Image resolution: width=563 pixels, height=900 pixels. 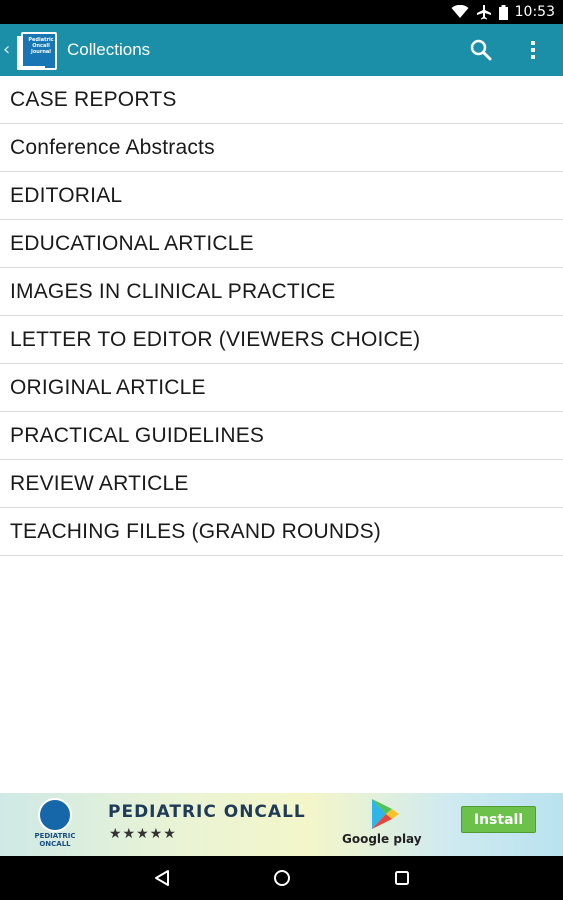 I want to click on action-bar: ‹ Pediatric Oncall Journal Collections, so click(x=281, y=50).